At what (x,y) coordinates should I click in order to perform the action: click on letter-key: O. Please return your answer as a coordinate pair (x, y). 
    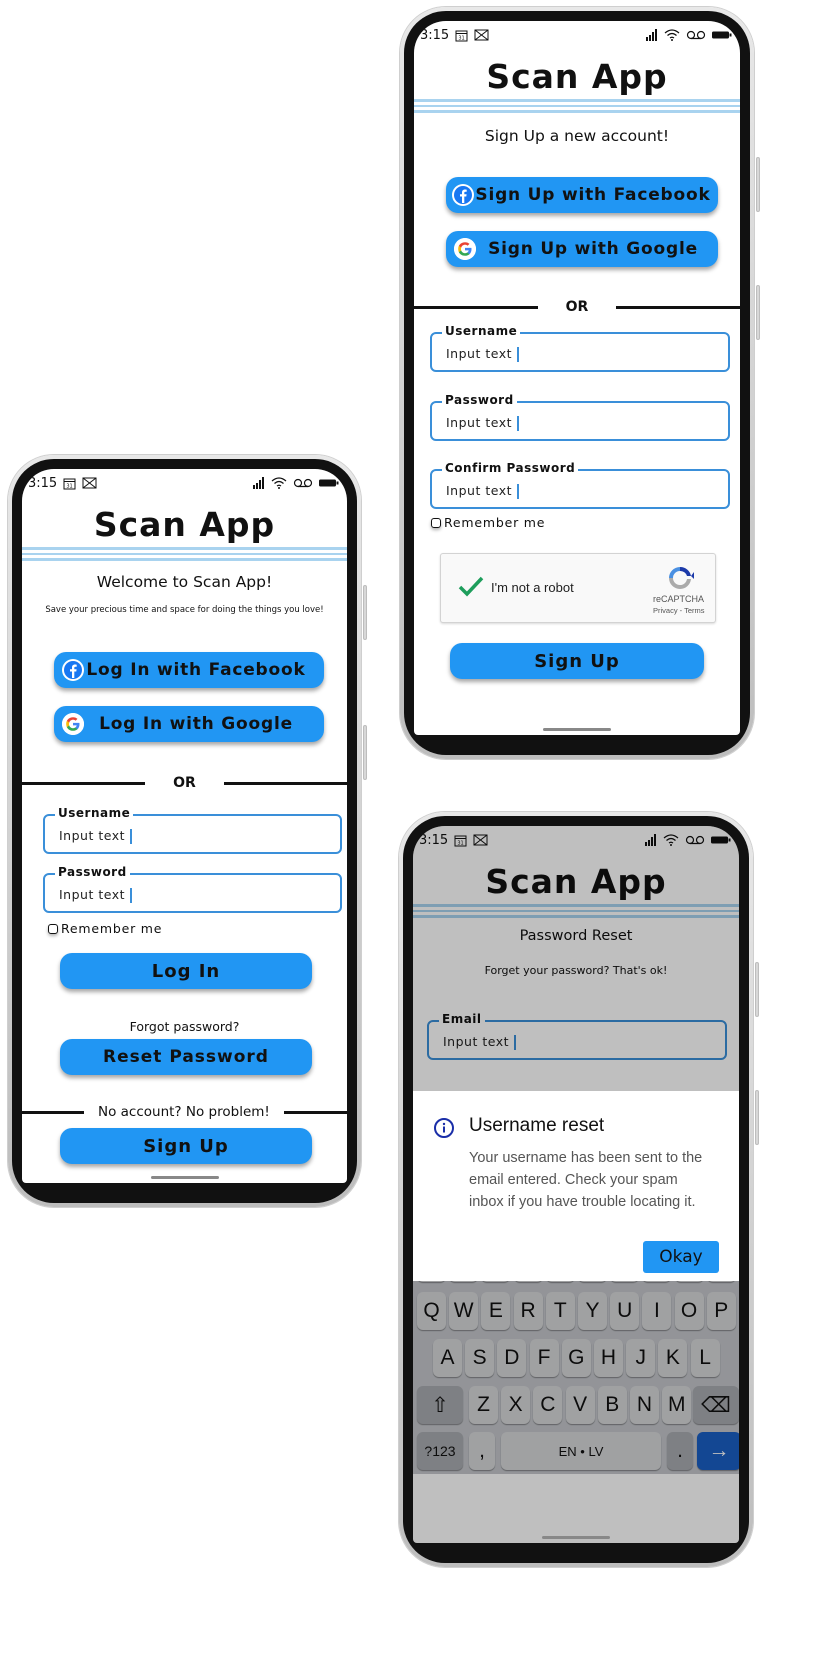
    Looking at the image, I should click on (689, 1311).